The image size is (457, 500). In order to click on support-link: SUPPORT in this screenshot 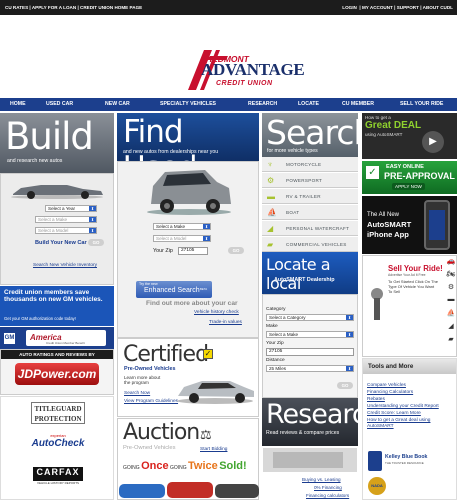, I will do `click(408, 7)`.